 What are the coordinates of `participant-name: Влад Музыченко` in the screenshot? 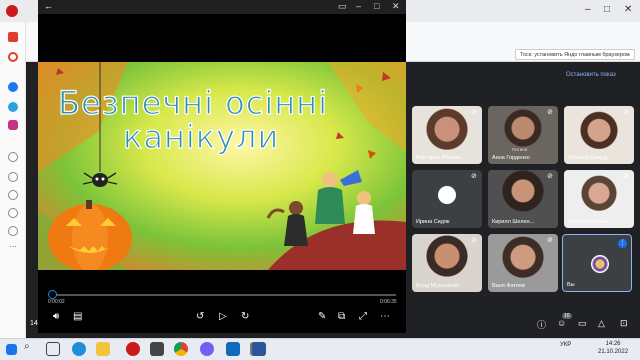 It's located at (438, 286).